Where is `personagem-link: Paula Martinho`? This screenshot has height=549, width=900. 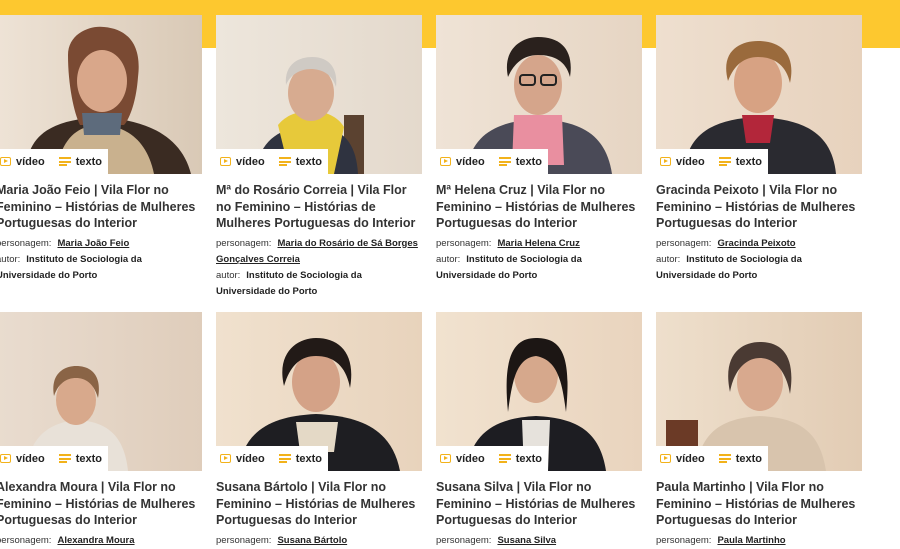 personagem-link: Paula Martinho is located at coordinates (751, 540).